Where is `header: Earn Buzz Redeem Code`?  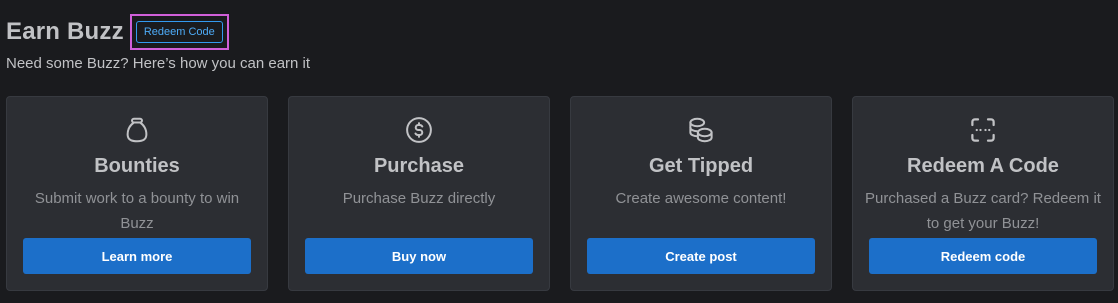
header: Earn Buzz Redeem Code is located at coordinates (117, 32).